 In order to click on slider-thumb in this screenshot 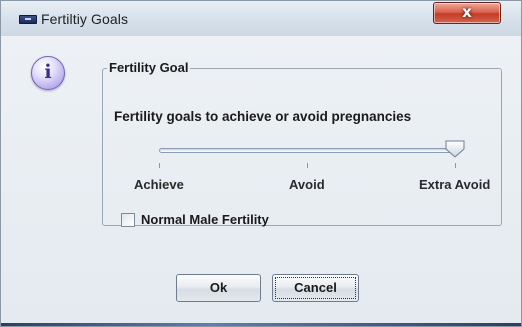, I will do `click(455, 149)`.